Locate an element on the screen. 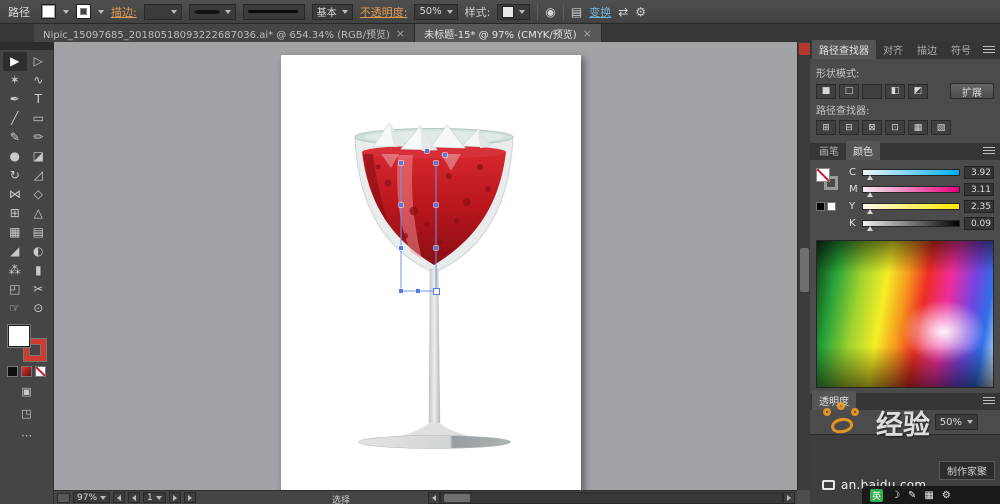 The image size is (1000, 504). intersect-button is located at coordinates (872, 91).